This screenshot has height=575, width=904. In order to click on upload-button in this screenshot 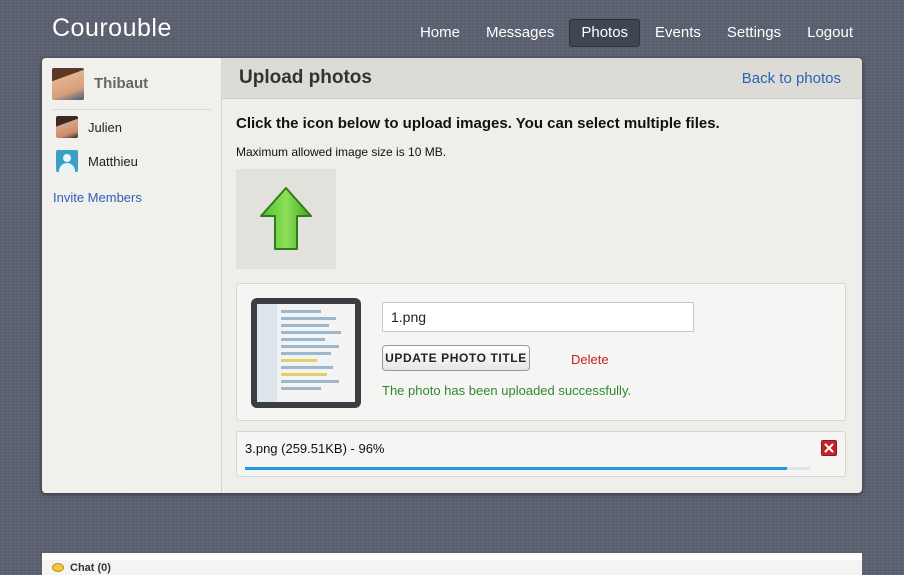, I will do `click(286, 219)`.